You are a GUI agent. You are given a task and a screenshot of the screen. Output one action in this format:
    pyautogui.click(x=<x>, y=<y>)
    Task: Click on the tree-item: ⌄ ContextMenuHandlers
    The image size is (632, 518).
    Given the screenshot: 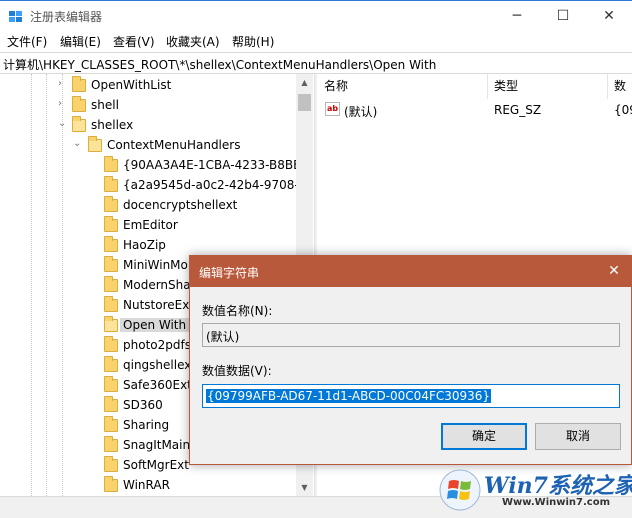 What is the action you would take?
    pyautogui.click(x=148, y=146)
    